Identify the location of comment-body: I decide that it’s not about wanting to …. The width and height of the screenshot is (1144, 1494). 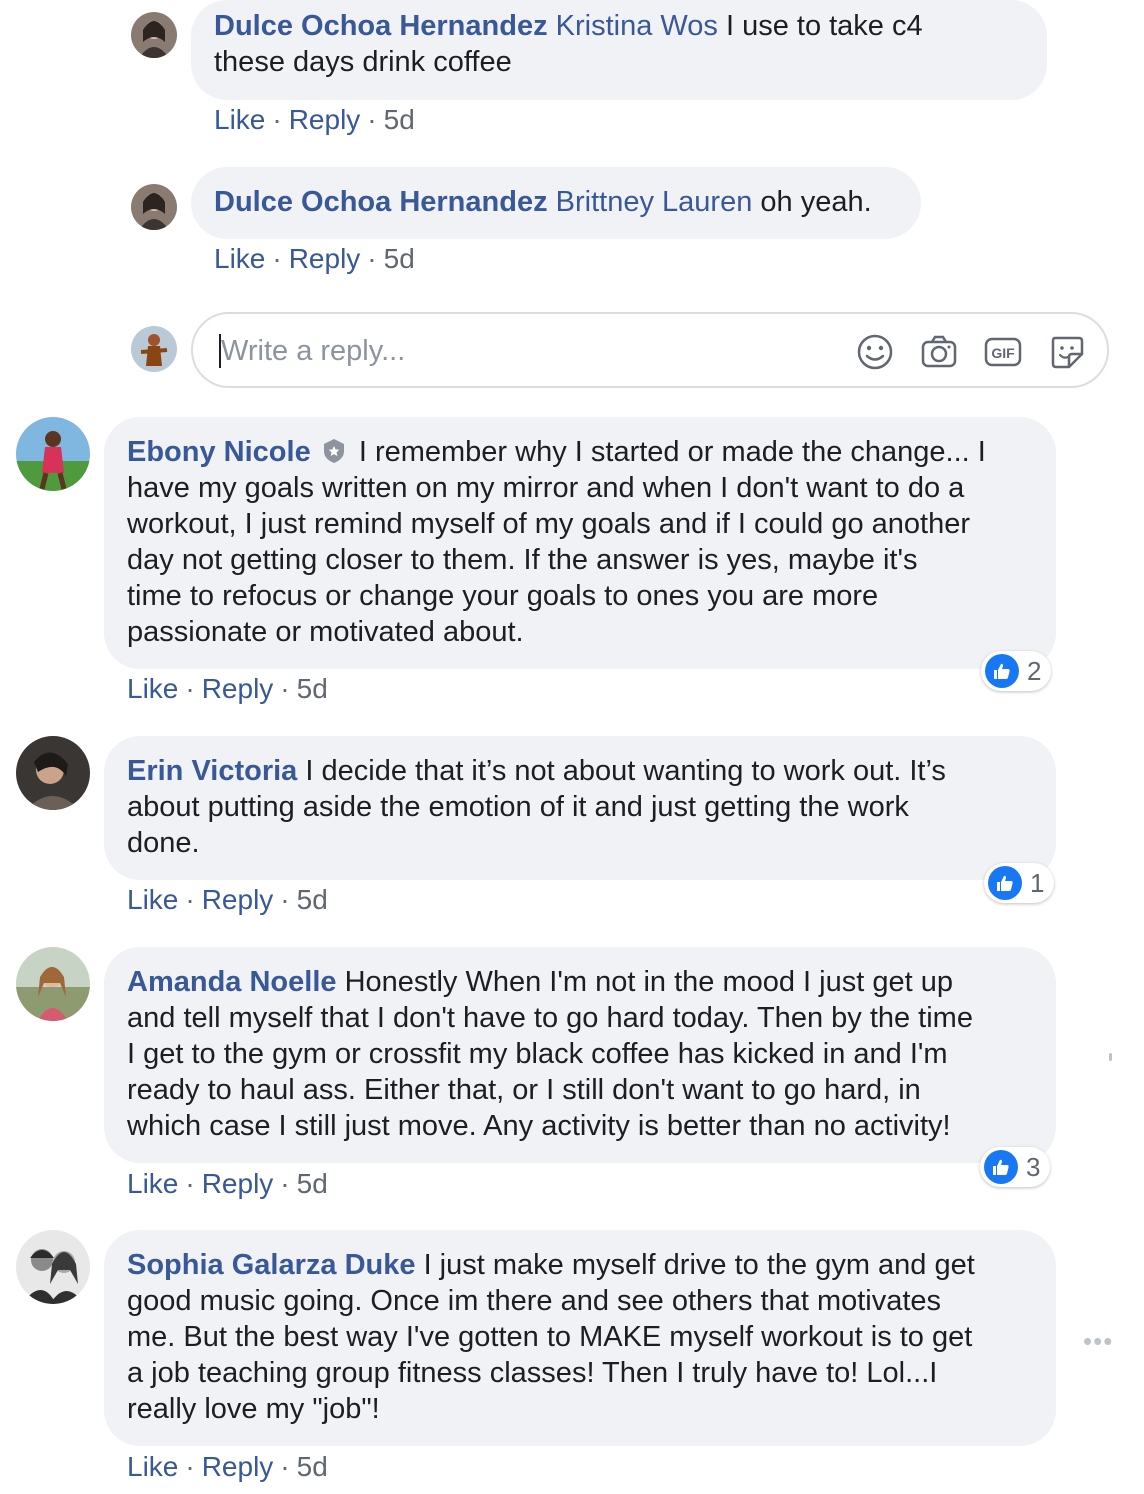
(625, 771).